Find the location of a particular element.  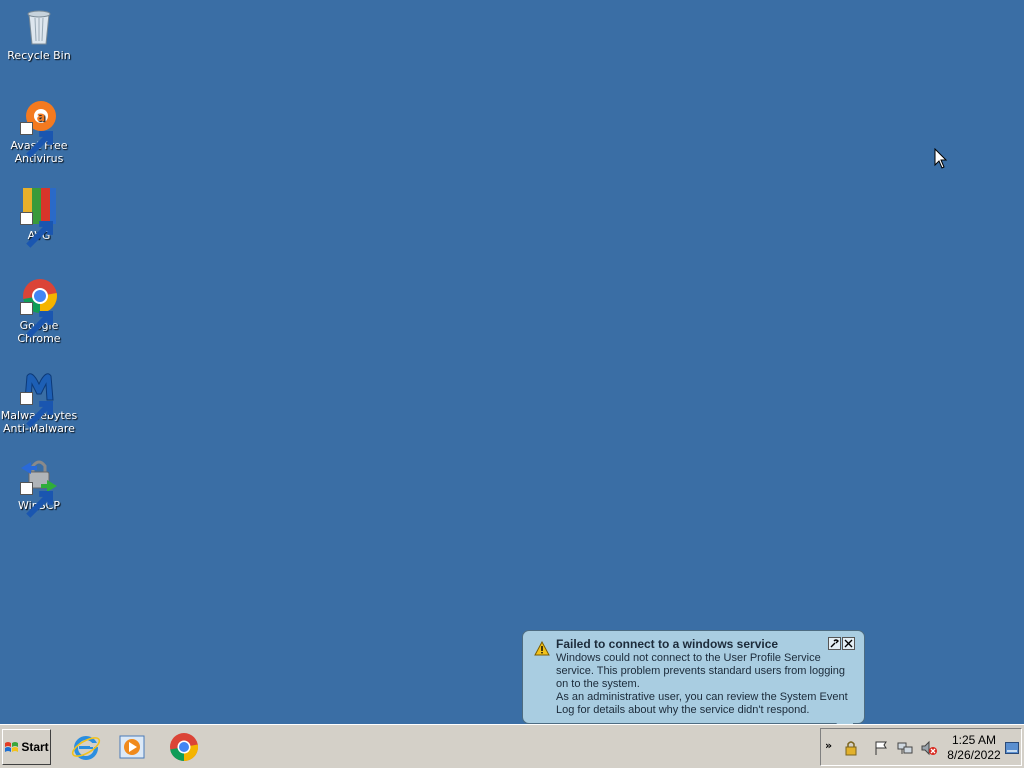

desktop-icon-label: Recycle Bin is located at coordinates (39, 55).